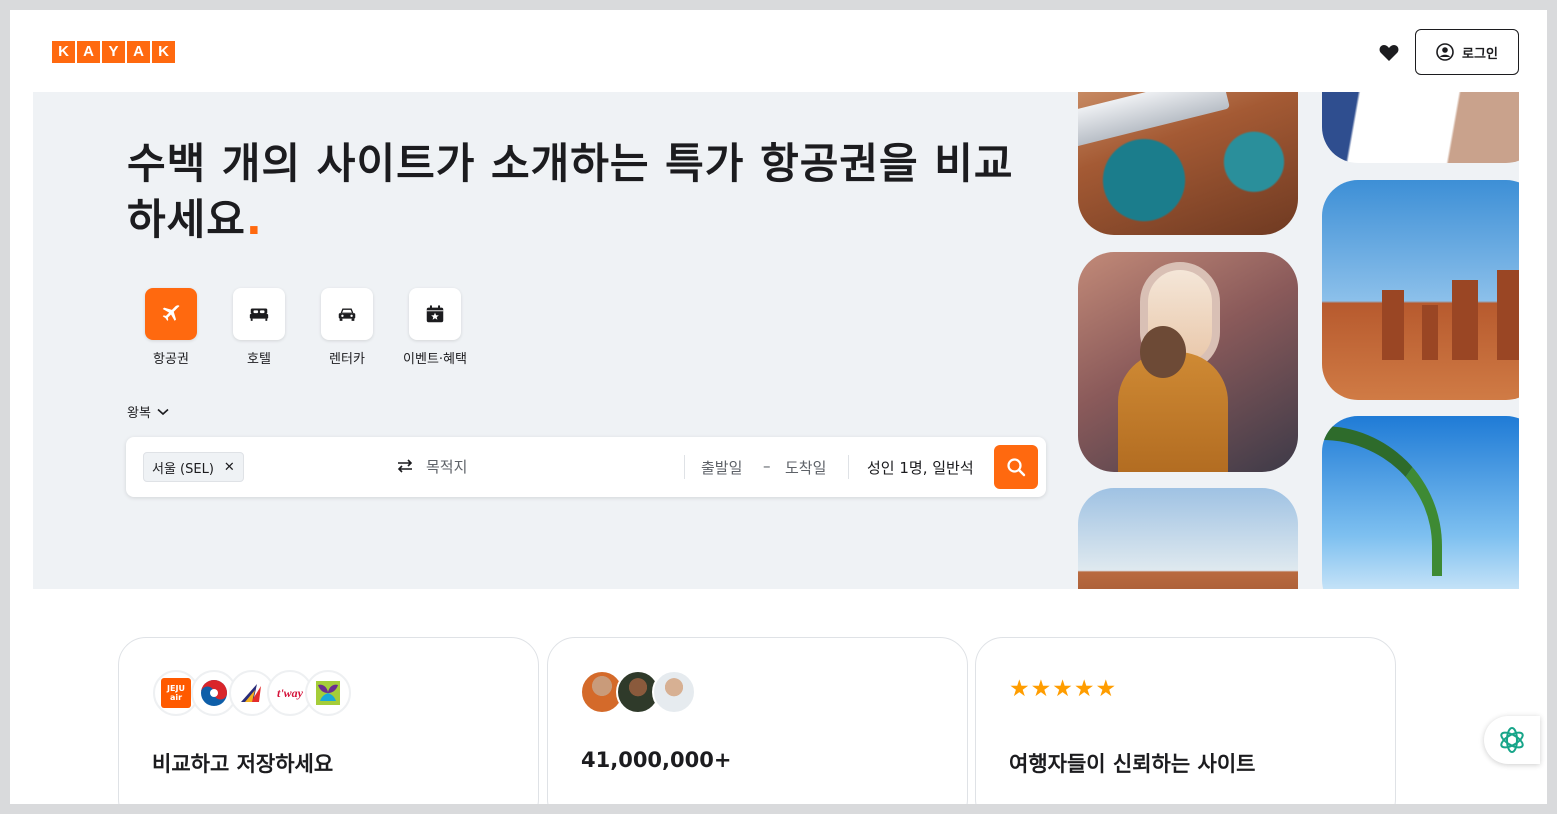  What do you see at coordinates (920, 467) in the screenshot?
I see `travelers-field: 성인 1명, 일반석` at bounding box center [920, 467].